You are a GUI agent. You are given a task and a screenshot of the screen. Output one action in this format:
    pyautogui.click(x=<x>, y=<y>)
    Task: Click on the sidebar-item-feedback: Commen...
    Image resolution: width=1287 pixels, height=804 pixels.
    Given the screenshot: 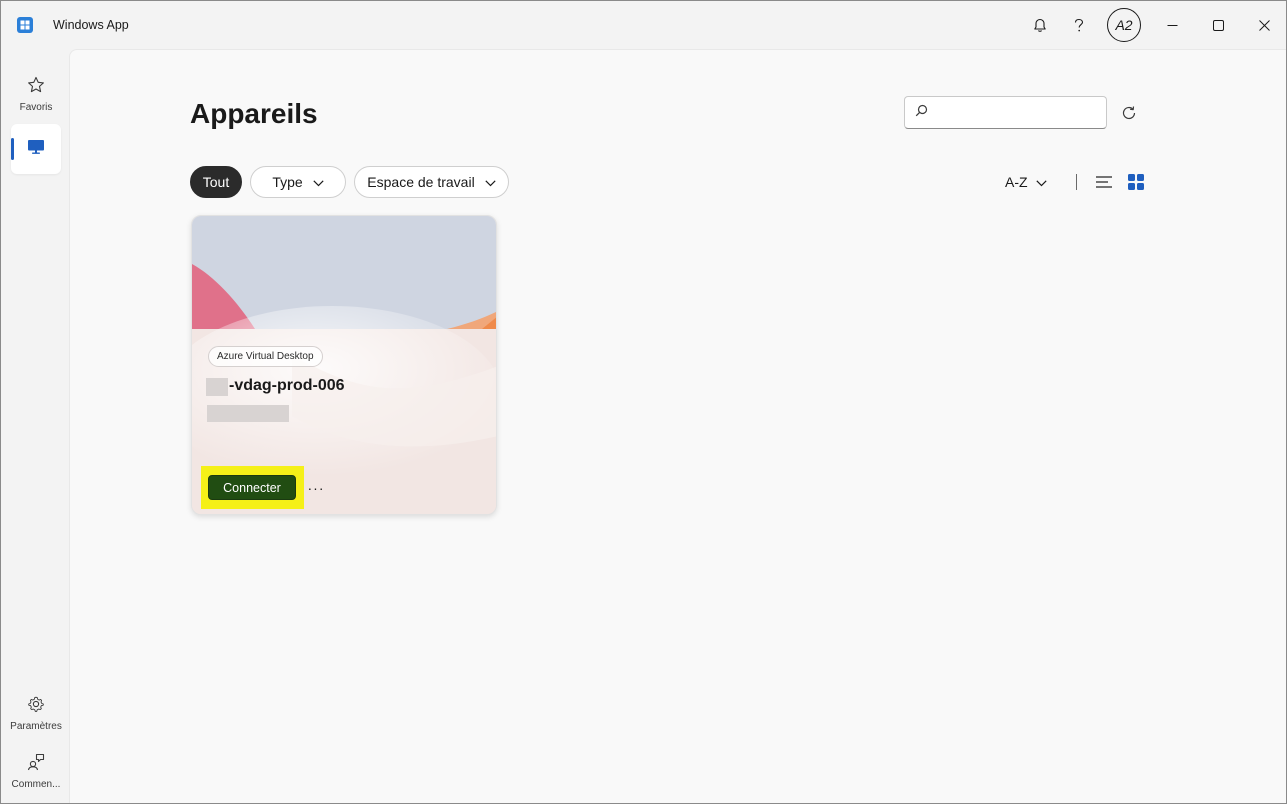 What is the action you would take?
    pyautogui.click(x=36, y=771)
    